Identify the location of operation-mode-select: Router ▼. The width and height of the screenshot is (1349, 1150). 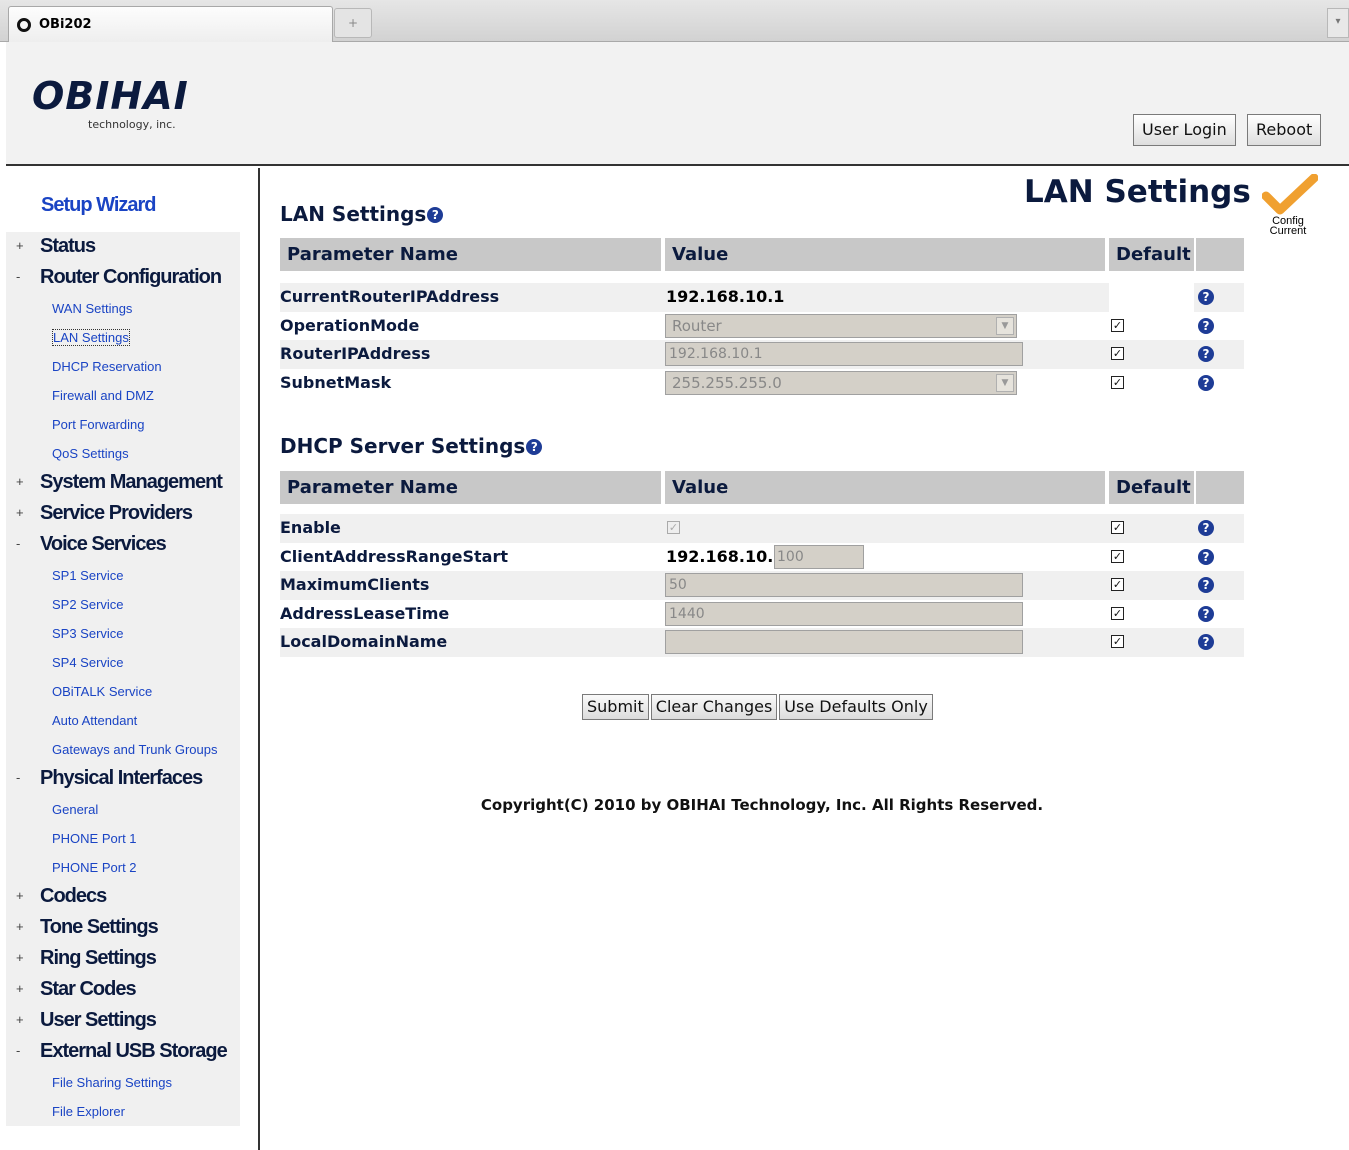
(841, 325).